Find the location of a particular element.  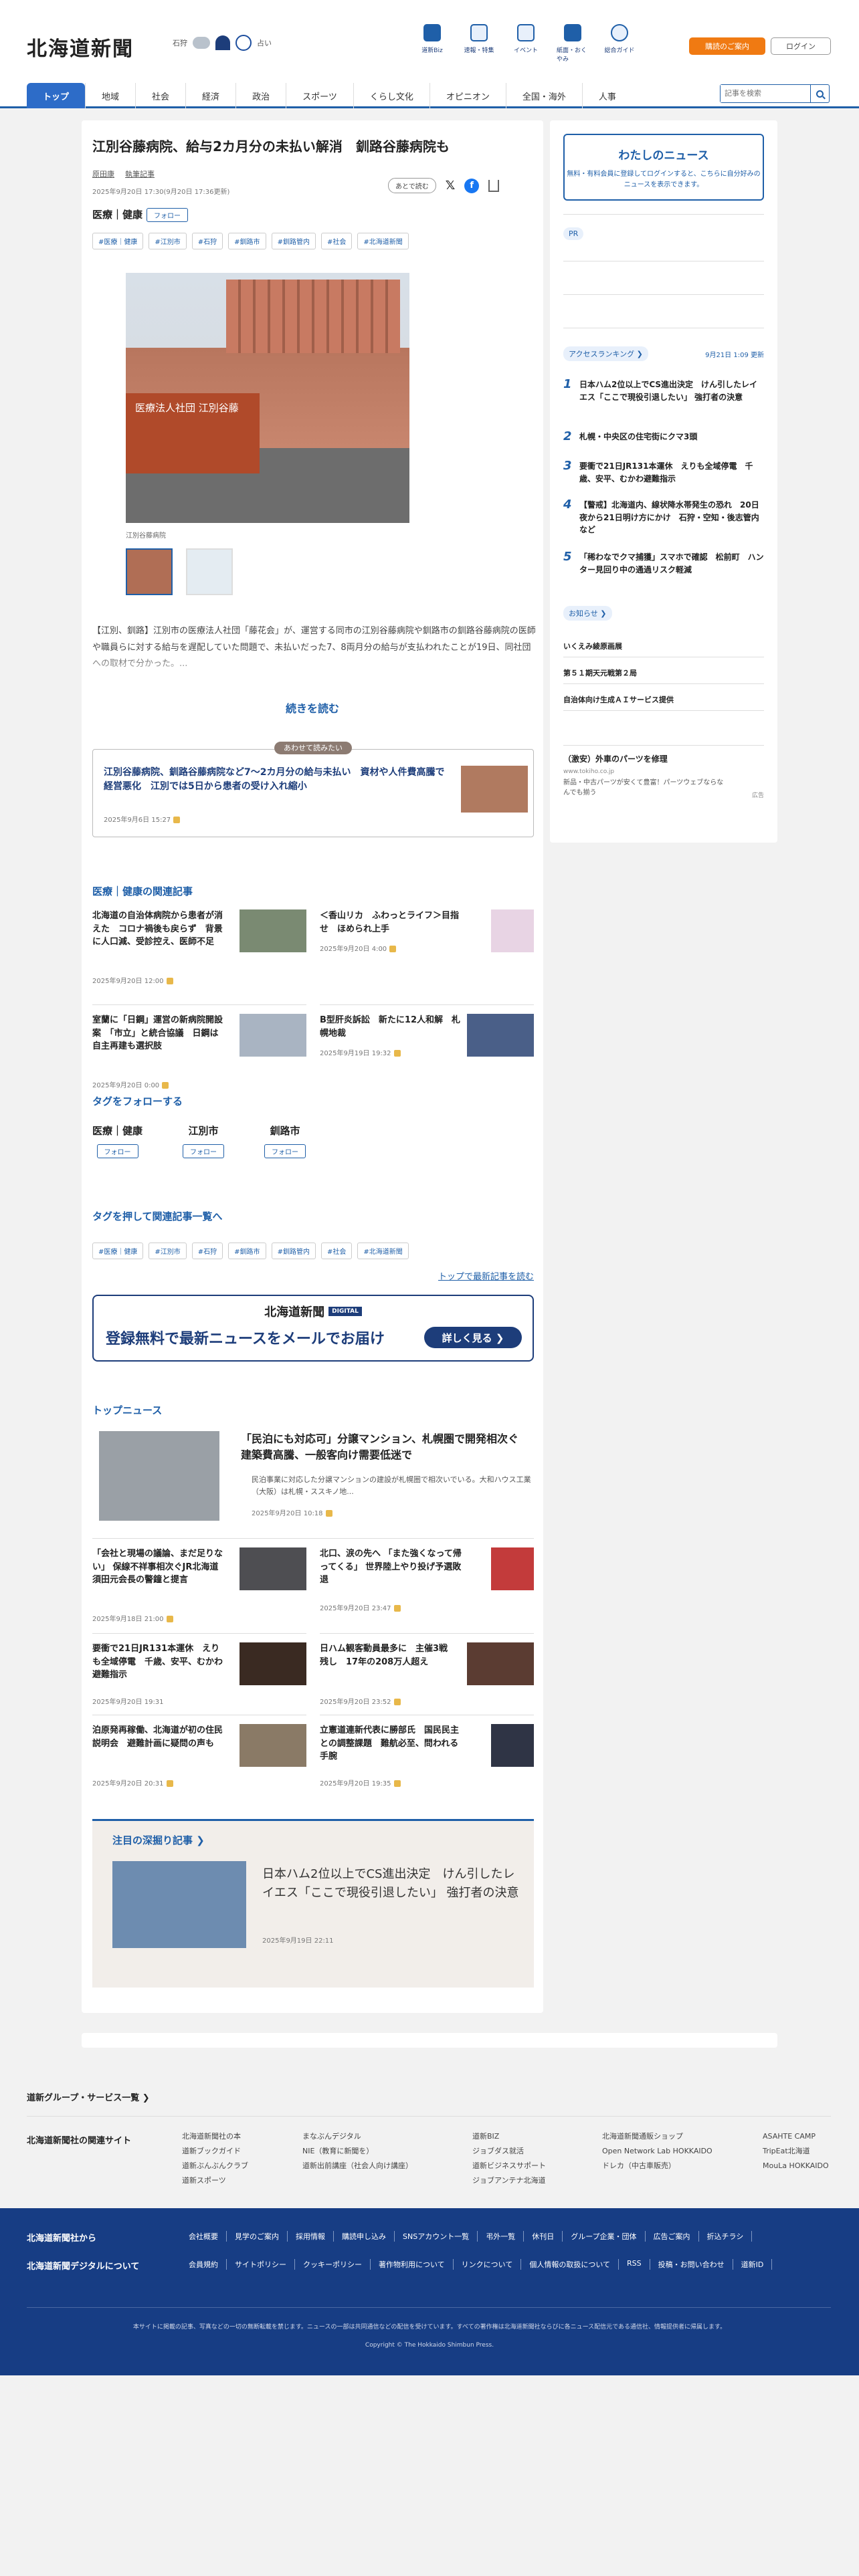

footer-link: 北海道新聞社の本 is located at coordinates (215, 2136).